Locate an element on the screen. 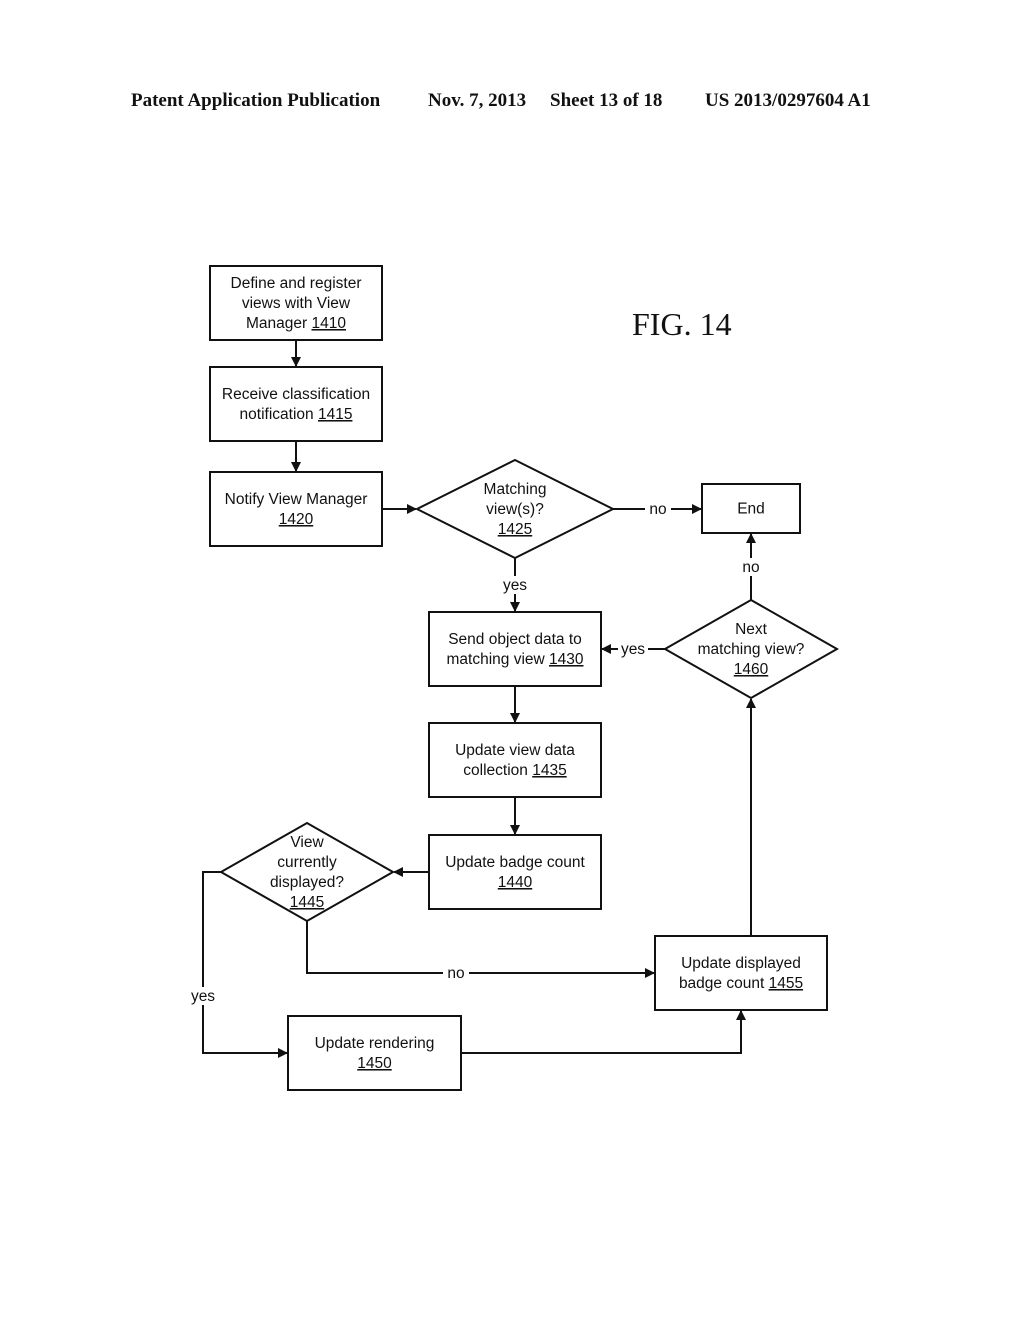  node-text-line: End is located at coordinates (751, 509).